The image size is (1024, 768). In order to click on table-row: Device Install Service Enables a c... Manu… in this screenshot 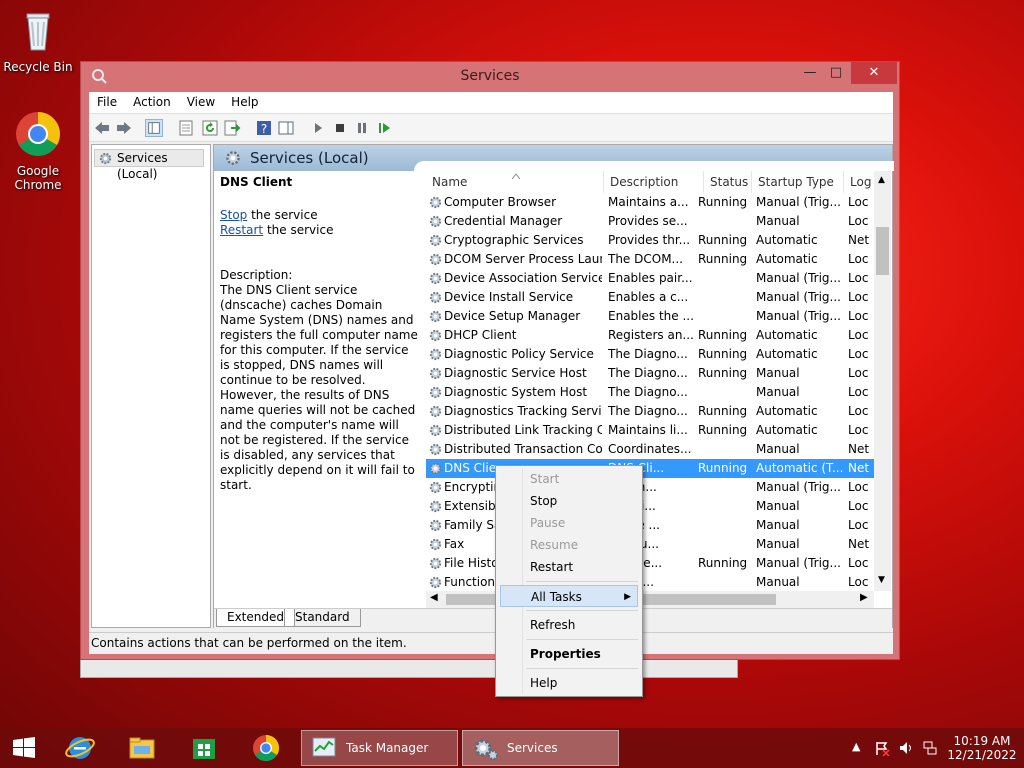, I will do `click(650, 297)`.